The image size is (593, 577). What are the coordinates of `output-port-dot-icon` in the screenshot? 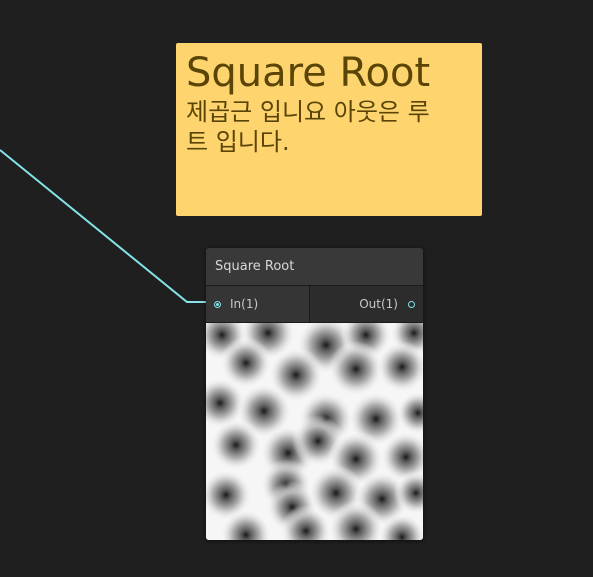 It's located at (411, 304).